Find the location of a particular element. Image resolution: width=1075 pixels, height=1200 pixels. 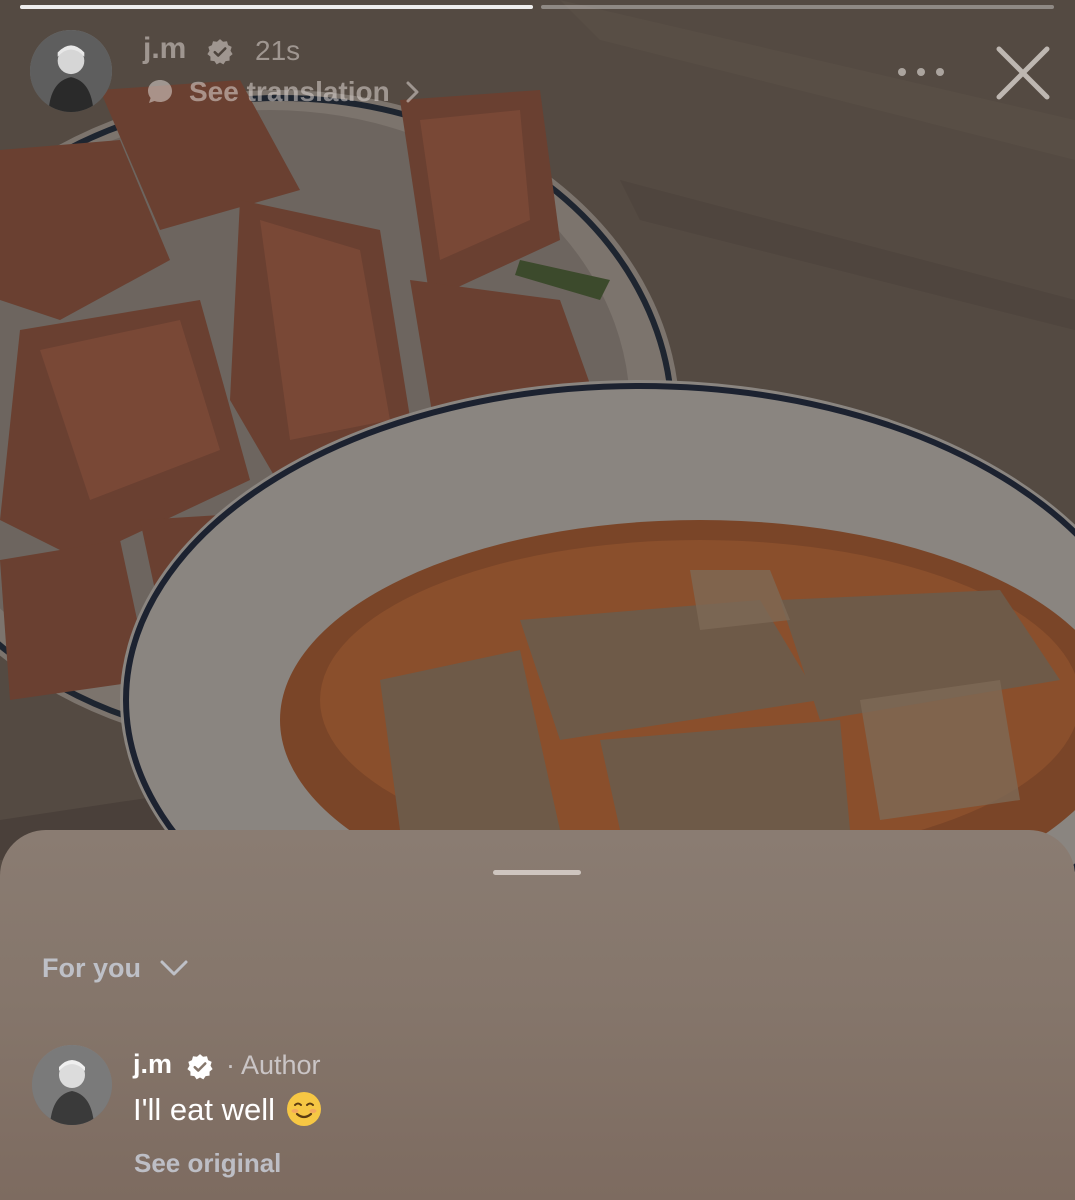

comment-text: I'll eat well is located at coordinates (204, 1109).